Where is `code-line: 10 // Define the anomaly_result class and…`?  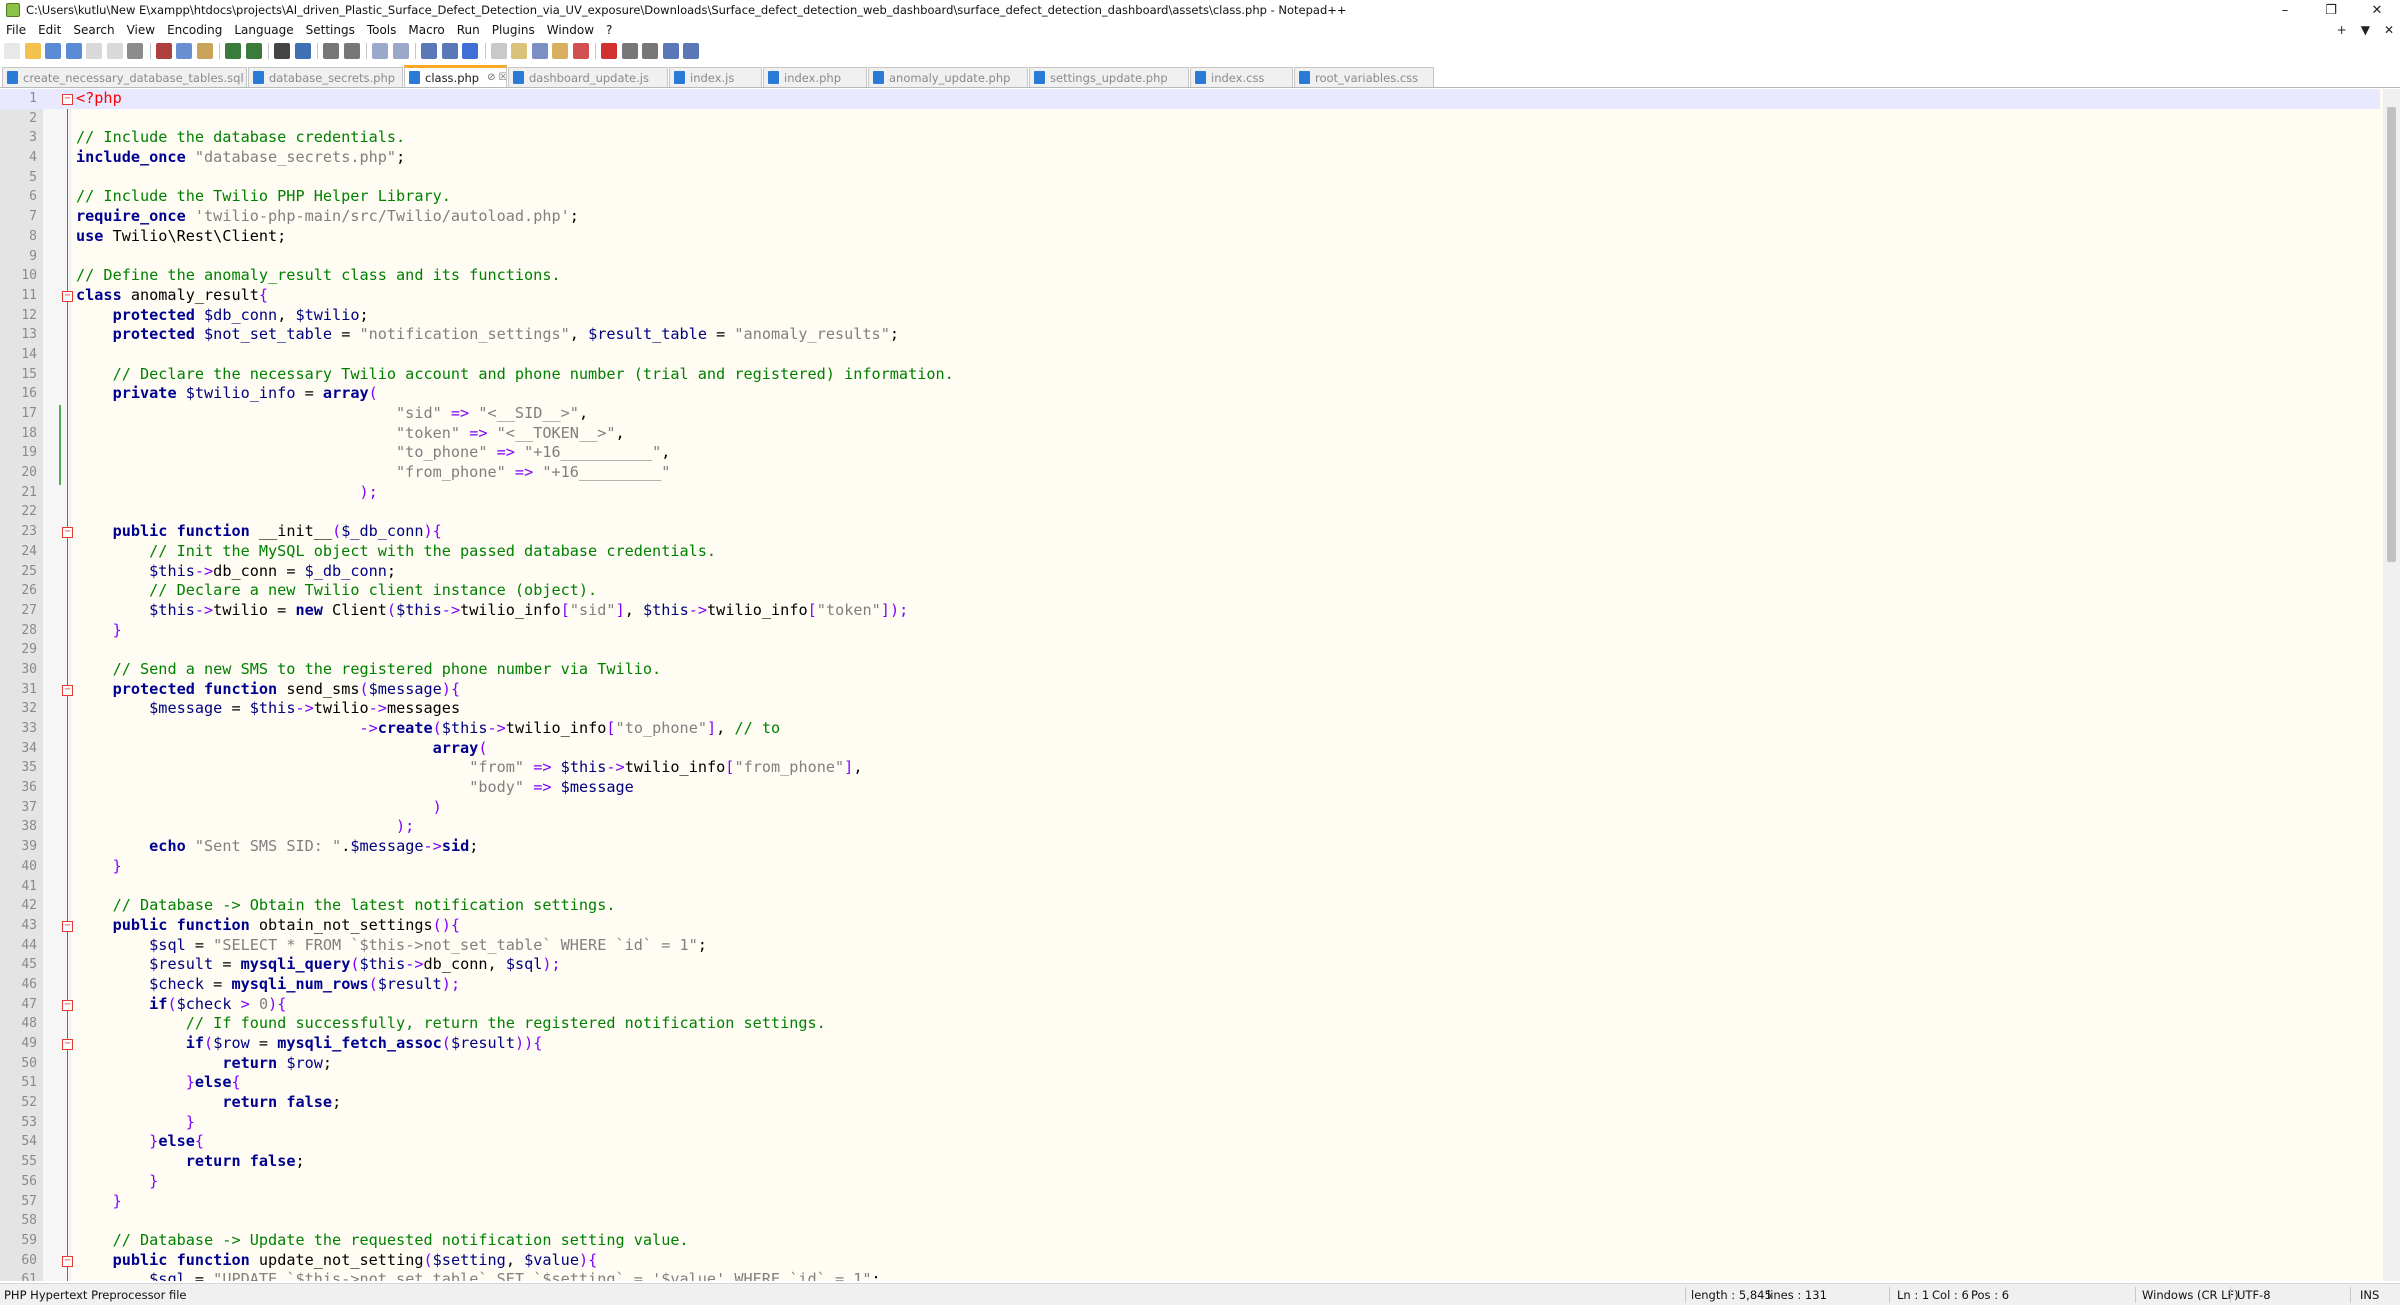
code-line: 10 // Define the anomaly_result class and… is located at coordinates (1190, 276).